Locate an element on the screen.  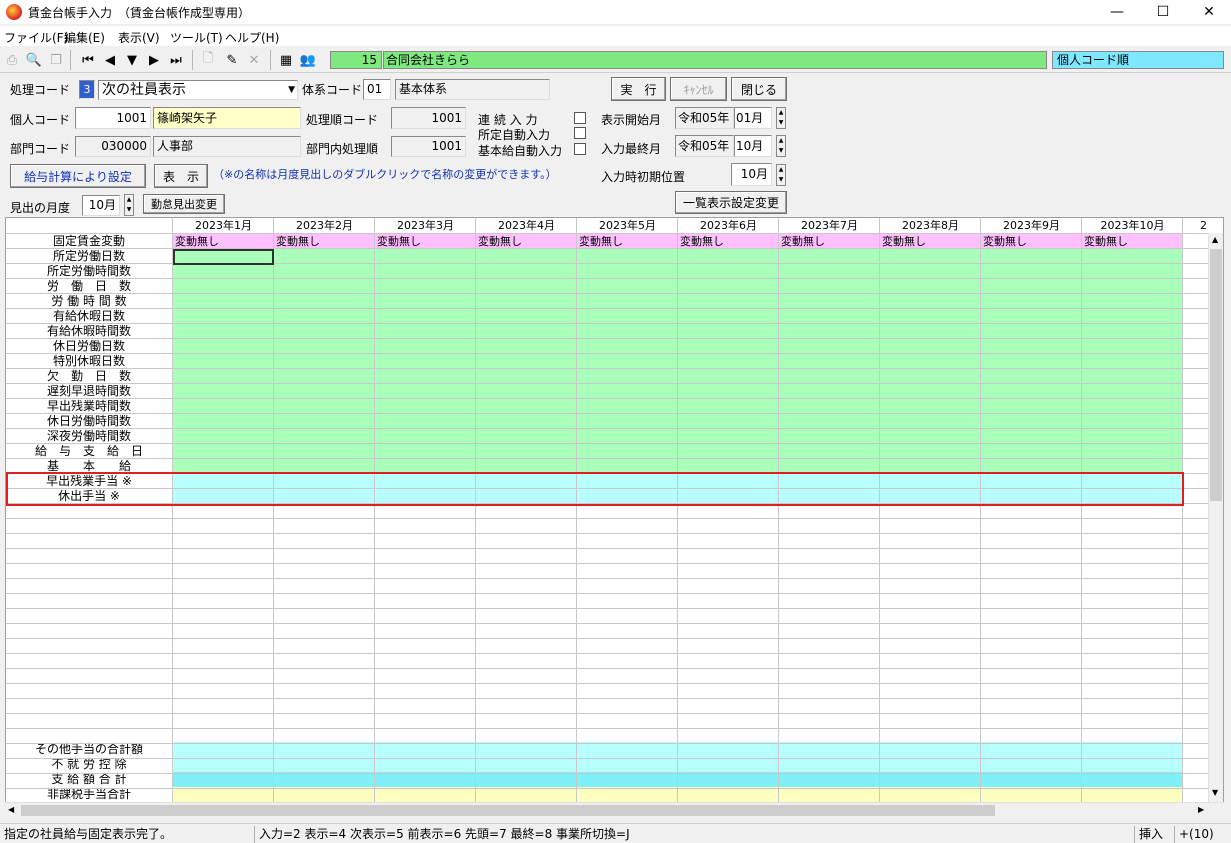
menu-help: ヘルプ(H) is located at coordinates (252, 37).